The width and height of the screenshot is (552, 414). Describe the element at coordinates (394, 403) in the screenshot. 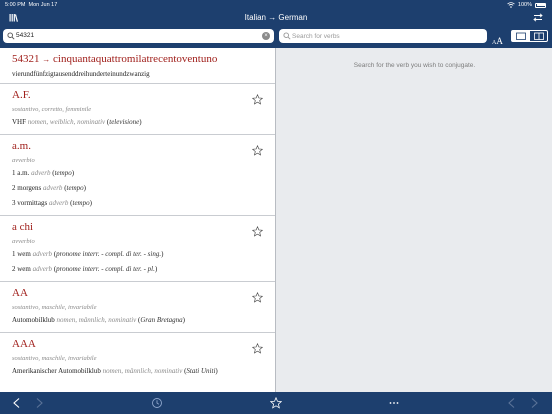

I see `more-options-icon` at that location.